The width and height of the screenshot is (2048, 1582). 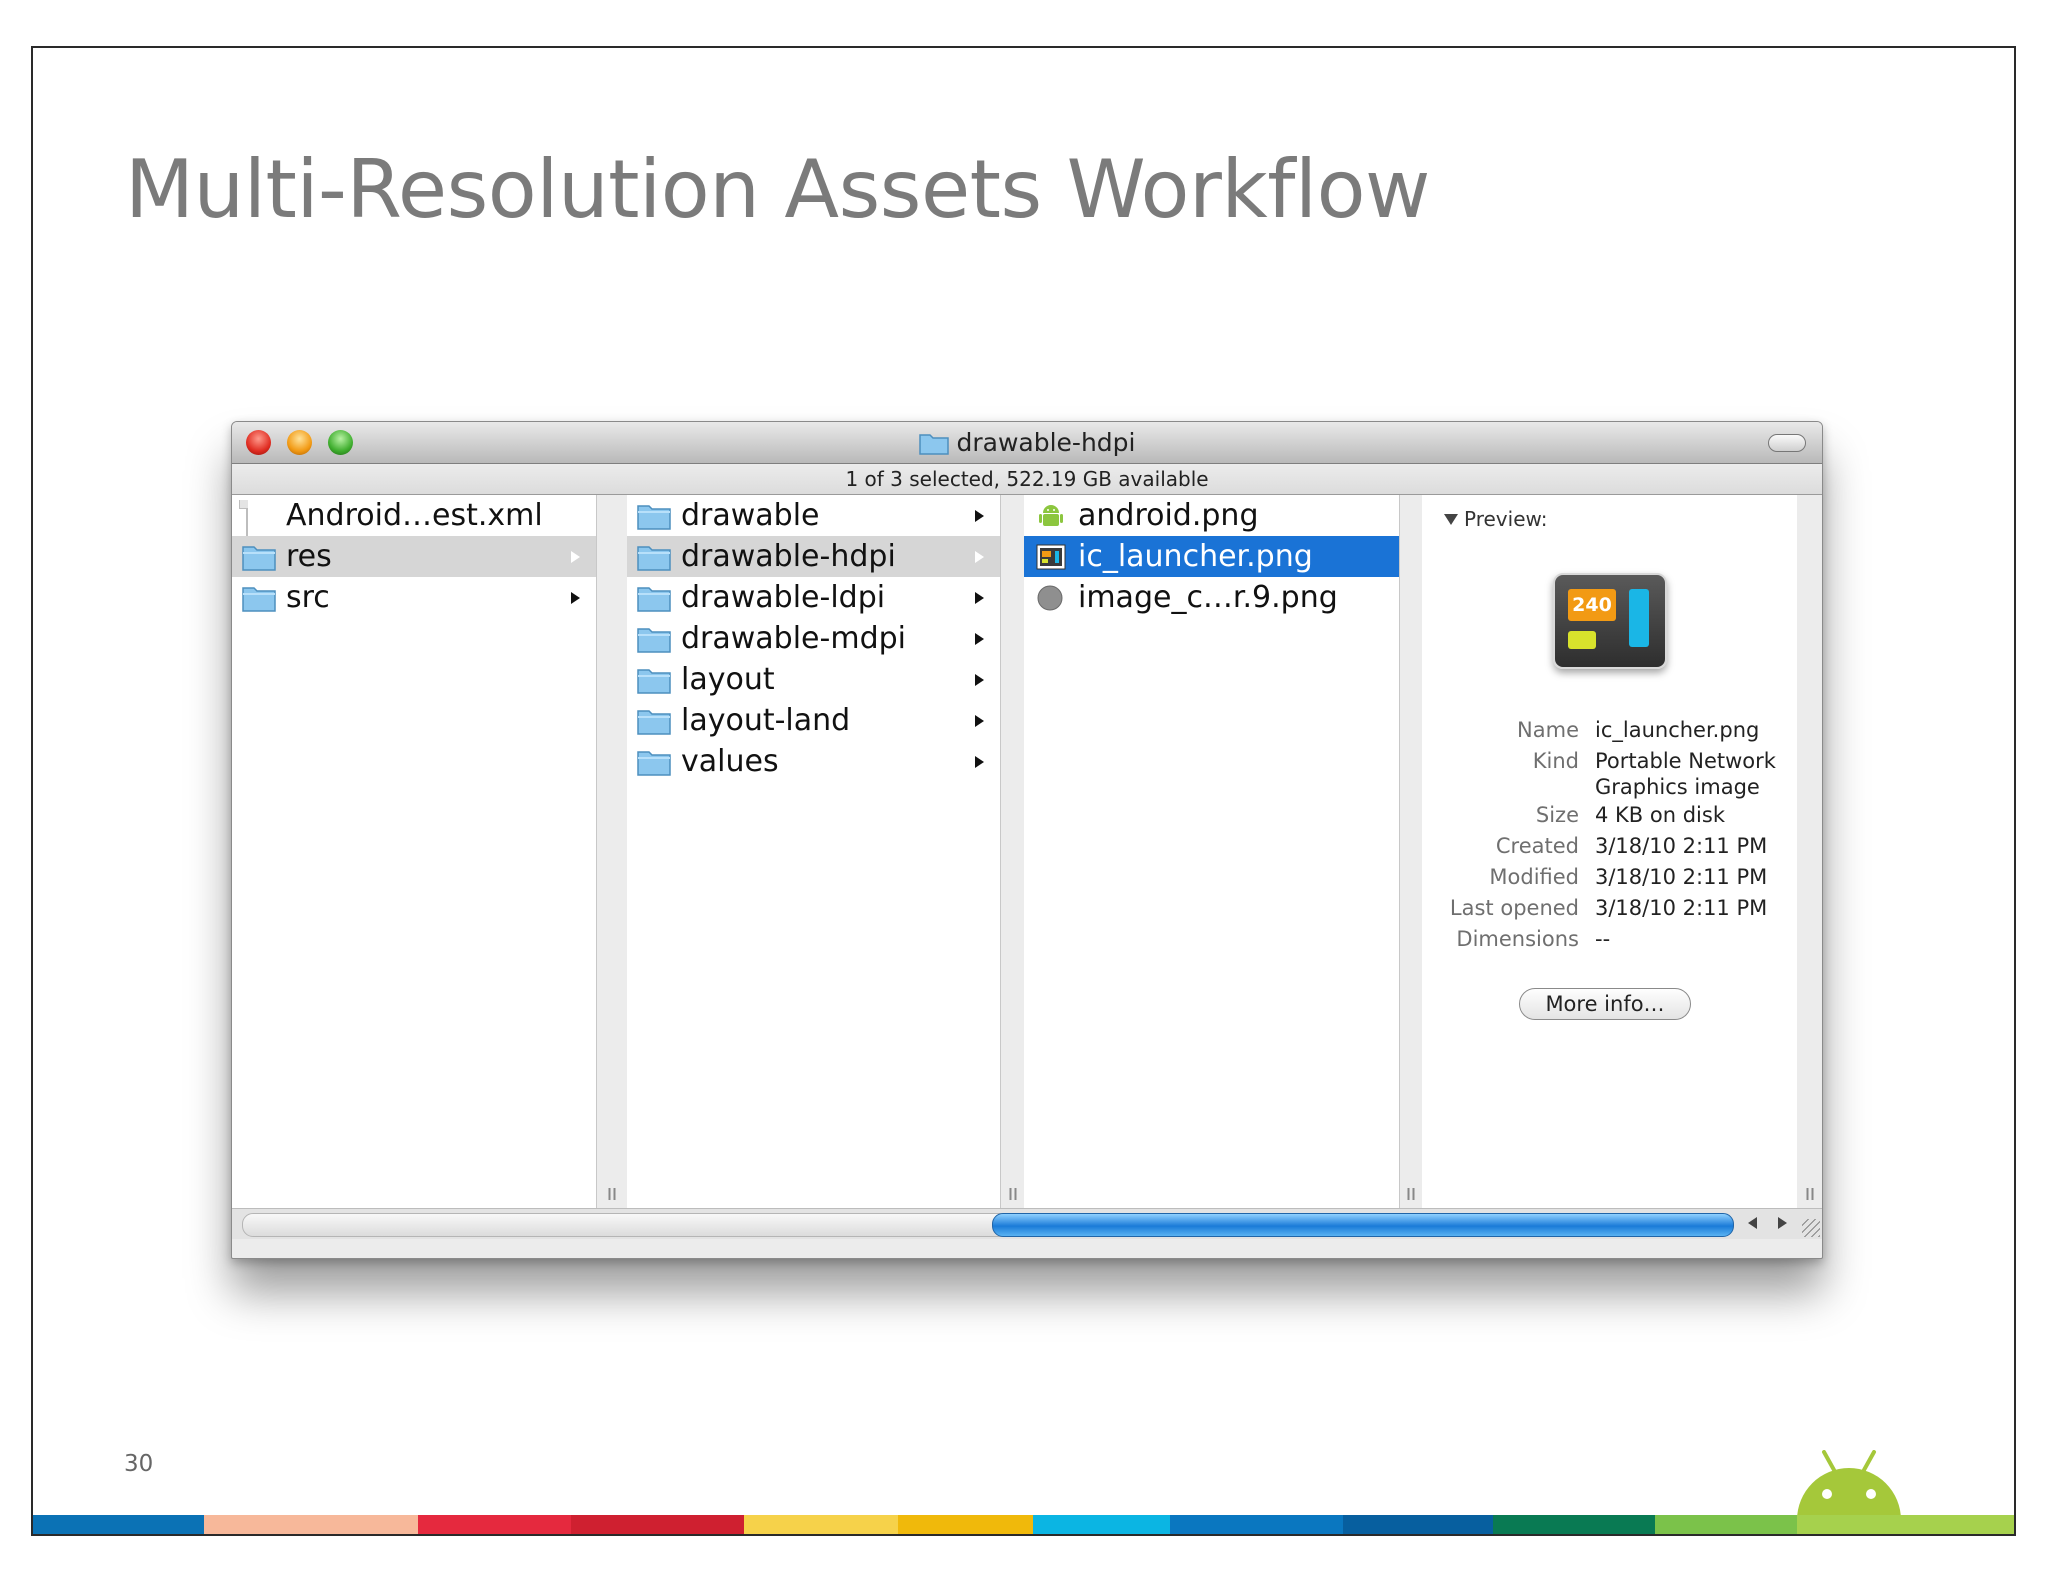 What do you see at coordinates (1051, 516) in the screenshot?
I see `android-png-icon` at bounding box center [1051, 516].